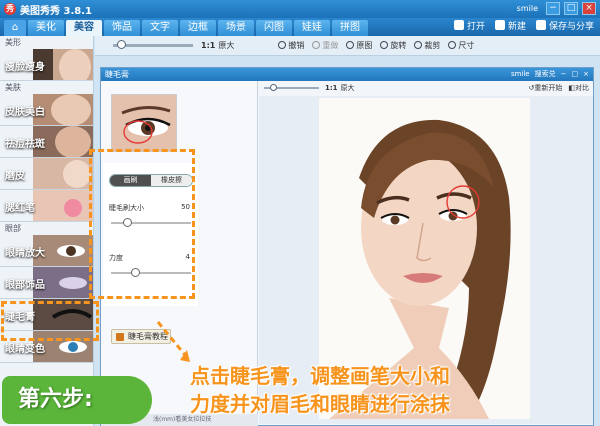 This screenshot has height=426, width=600. Describe the element at coordinates (77, 400) in the screenshot. I see `step-badge: 第六步:` at that location.